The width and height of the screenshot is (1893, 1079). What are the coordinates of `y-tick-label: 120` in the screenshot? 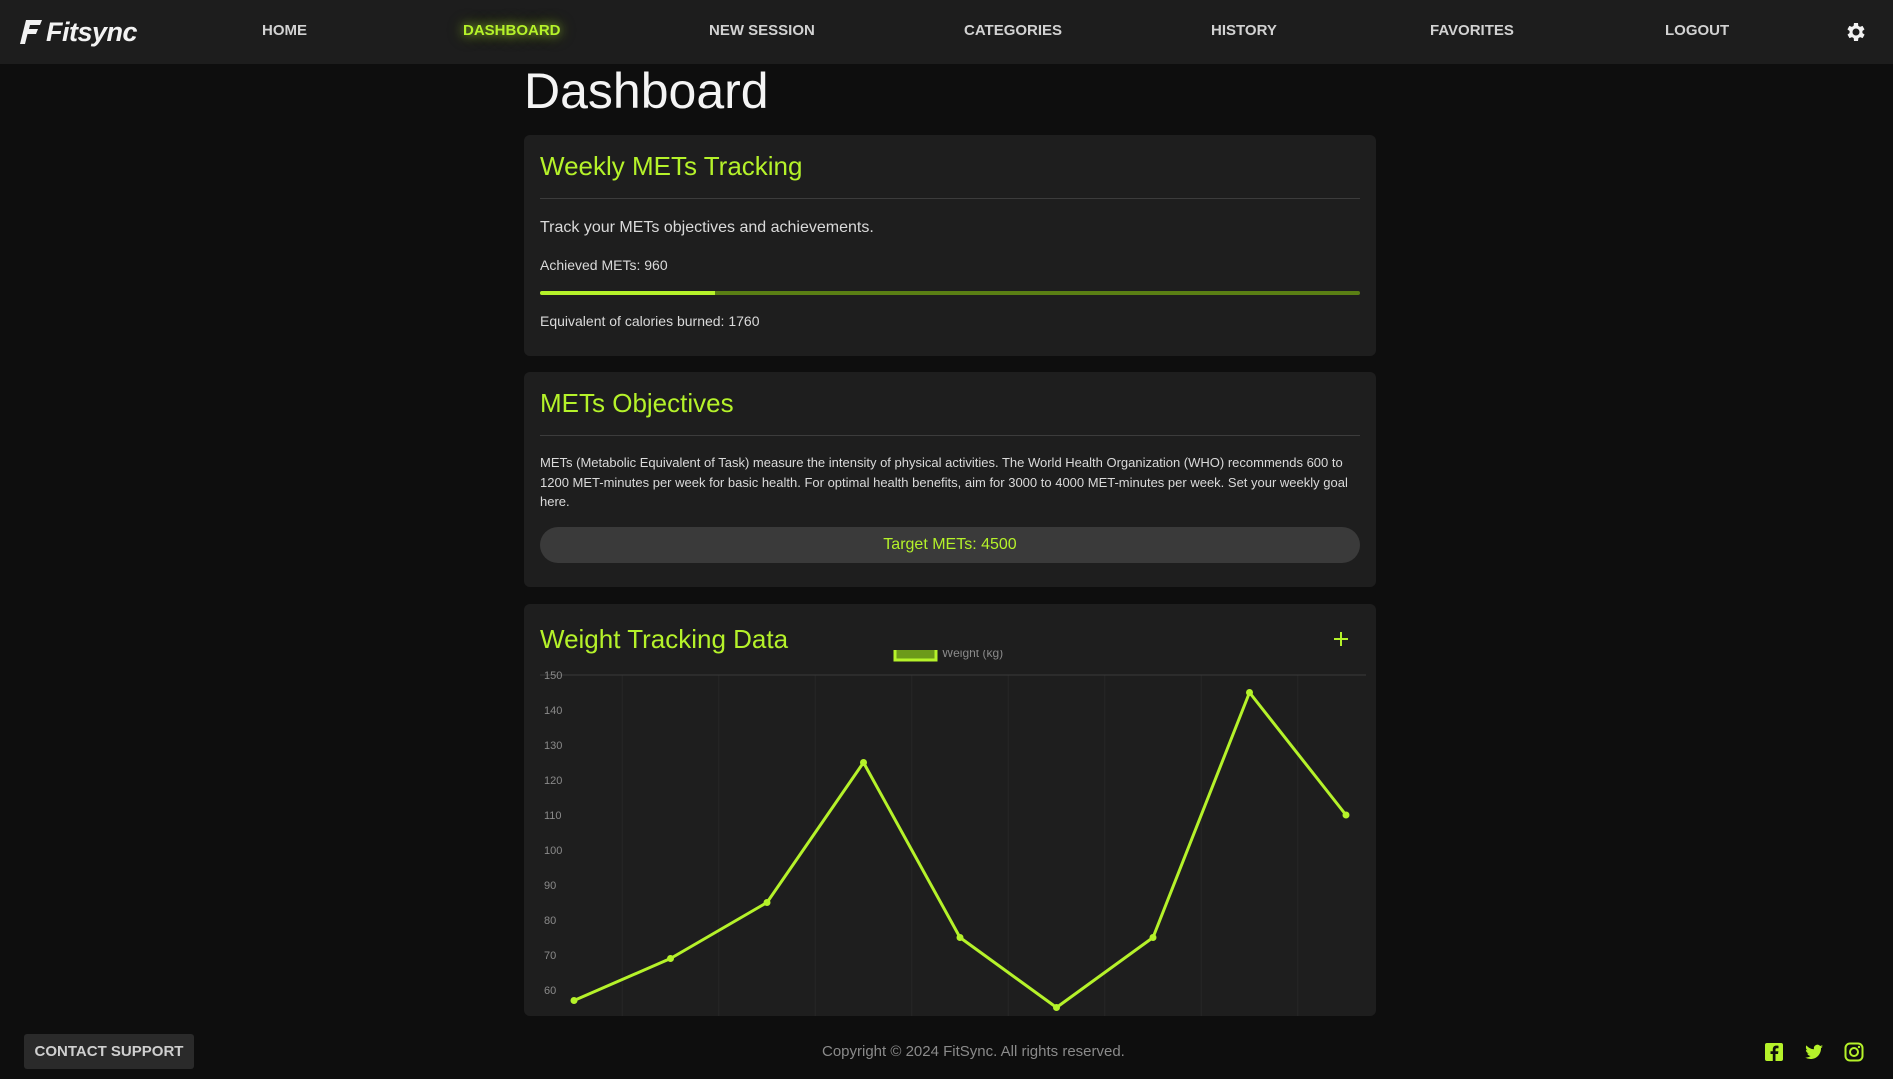 It's located at (553, 781).